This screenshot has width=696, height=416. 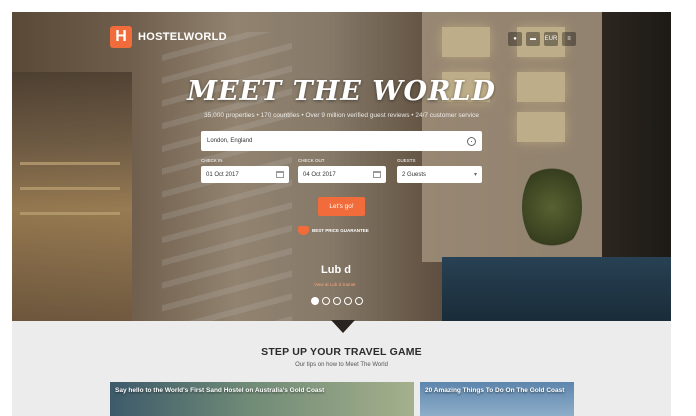 I want to click on header-icons: ● ▬ EUR ≡, so click(x=542, y=39).